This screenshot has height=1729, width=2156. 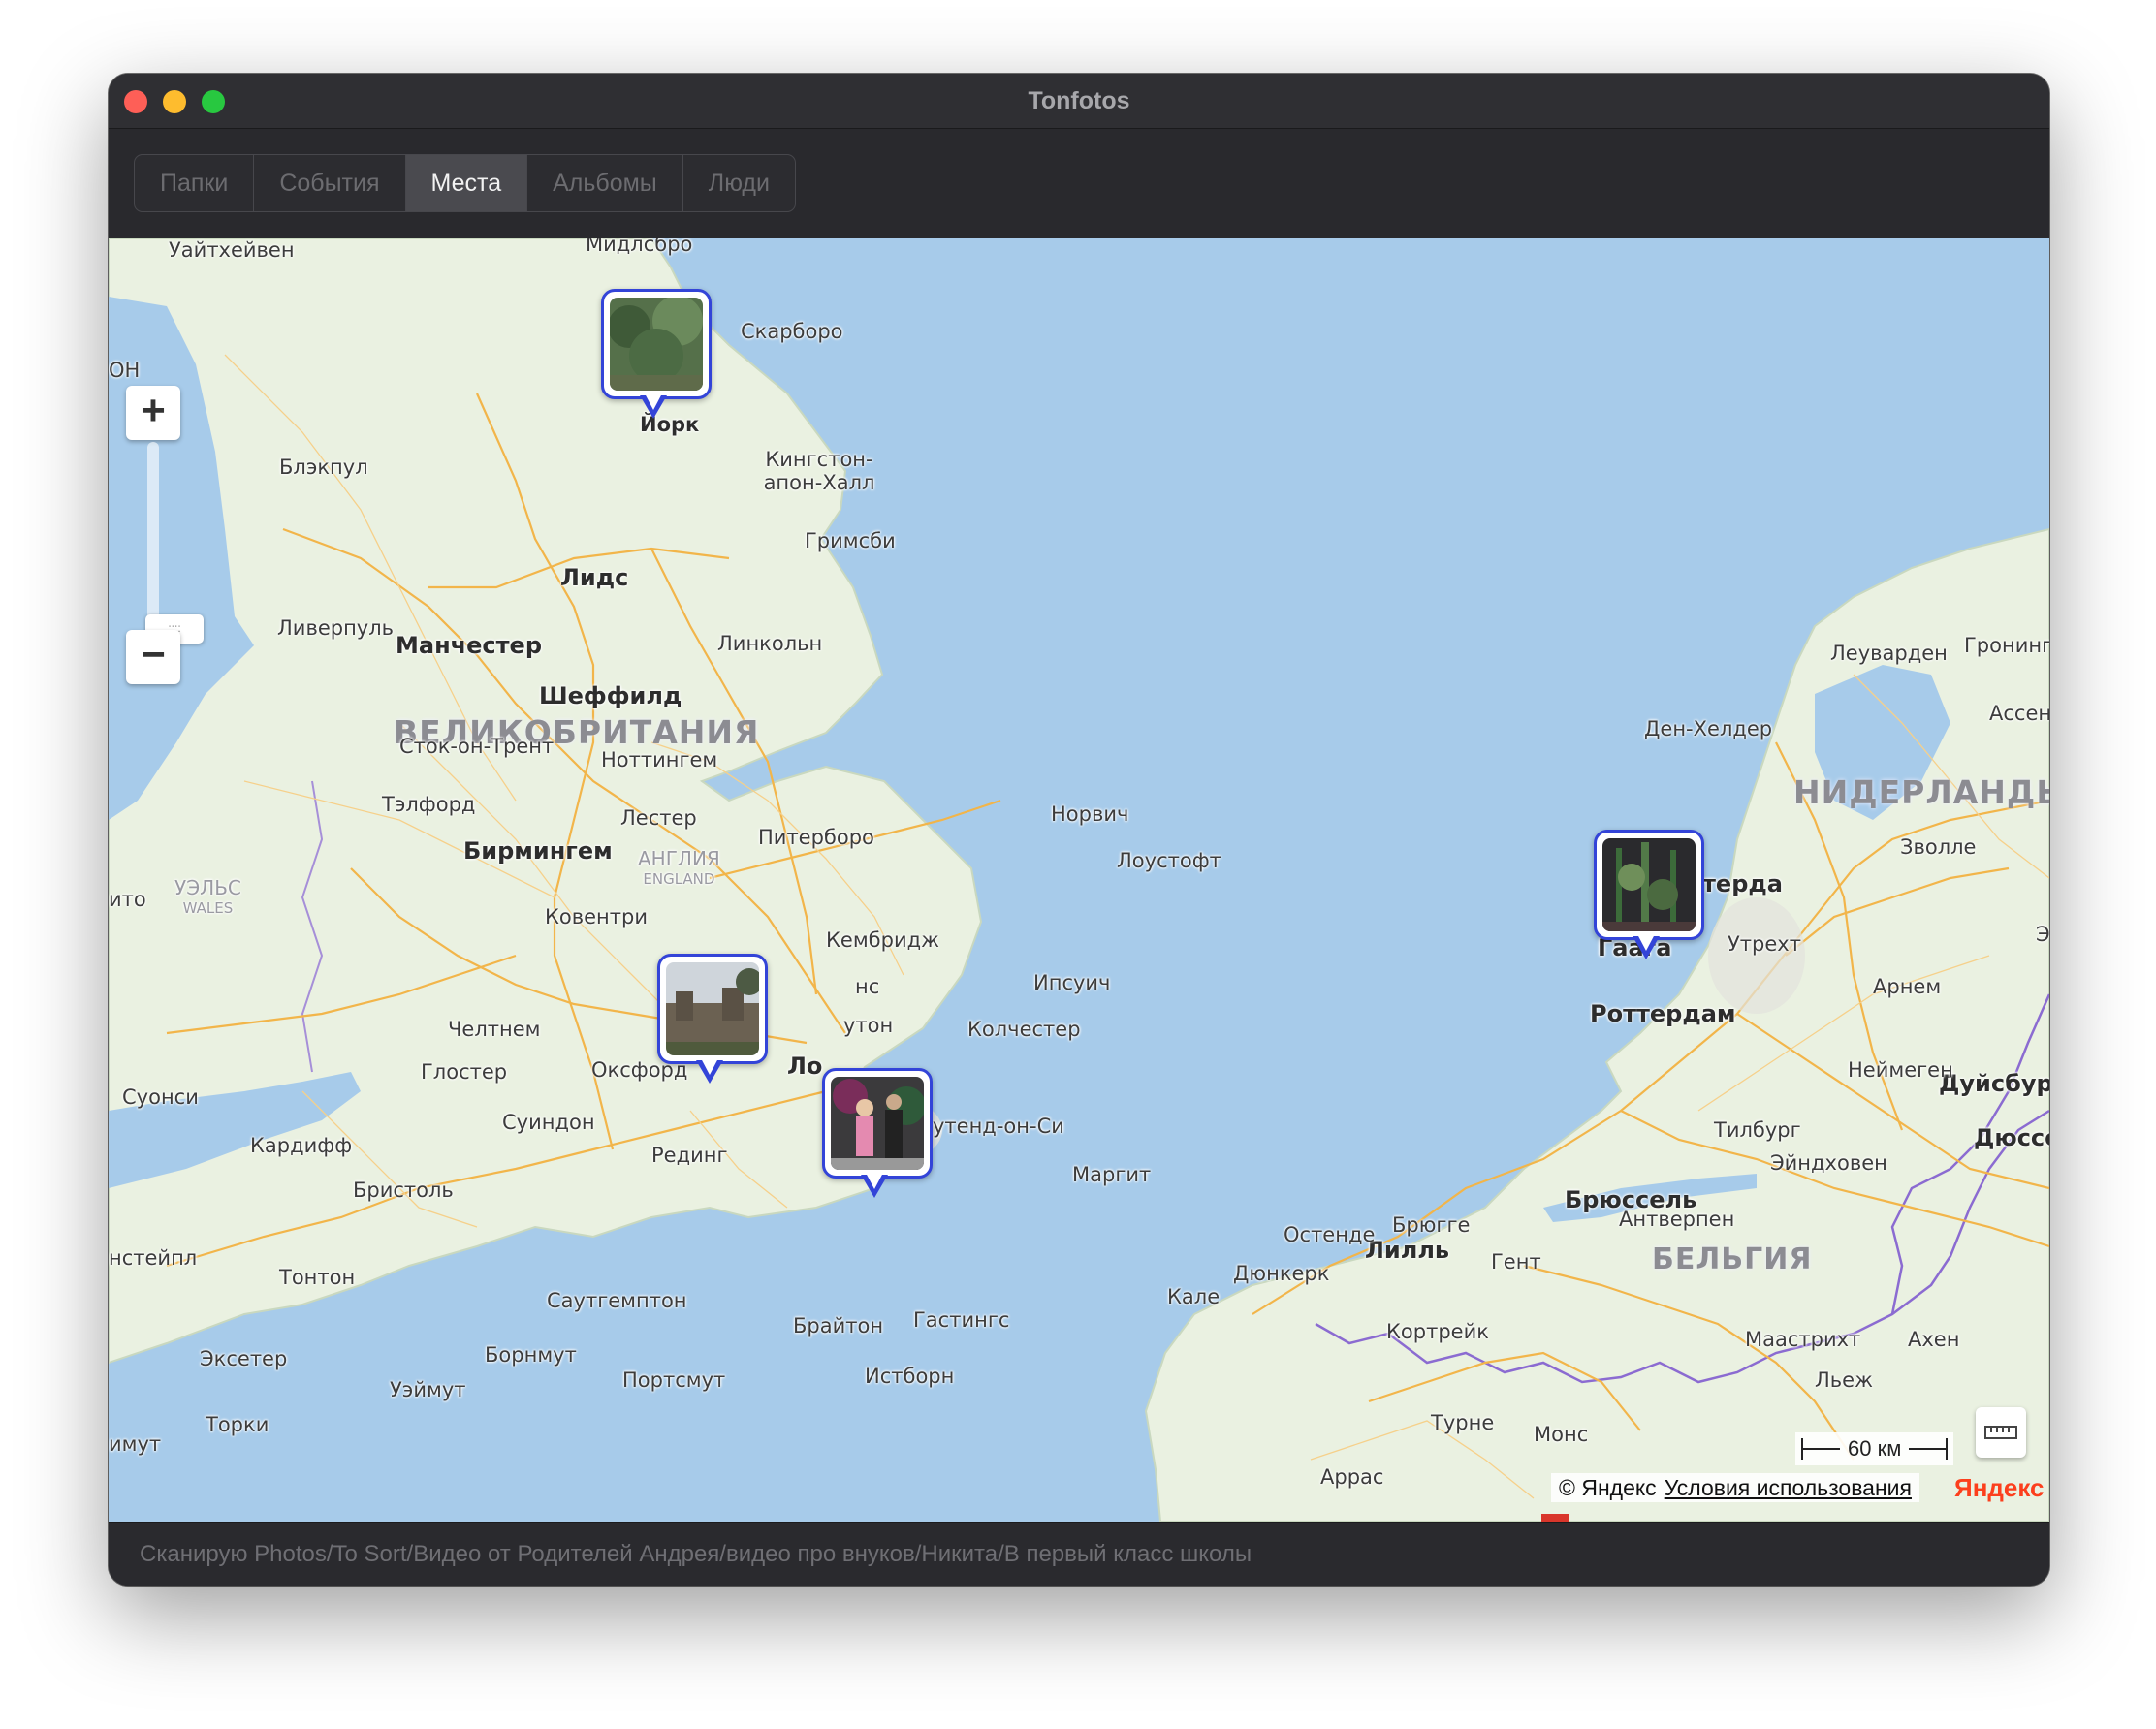 What do you see at coordinates (1900, 1070) in the screenshot?
I see `city-label: Неймеген` at bounding box center [1900, 1070].